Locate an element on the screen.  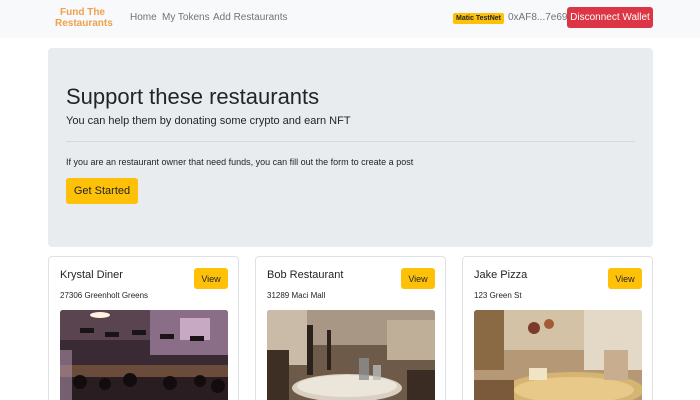
hero-divider is located at coordinates (350, 141).